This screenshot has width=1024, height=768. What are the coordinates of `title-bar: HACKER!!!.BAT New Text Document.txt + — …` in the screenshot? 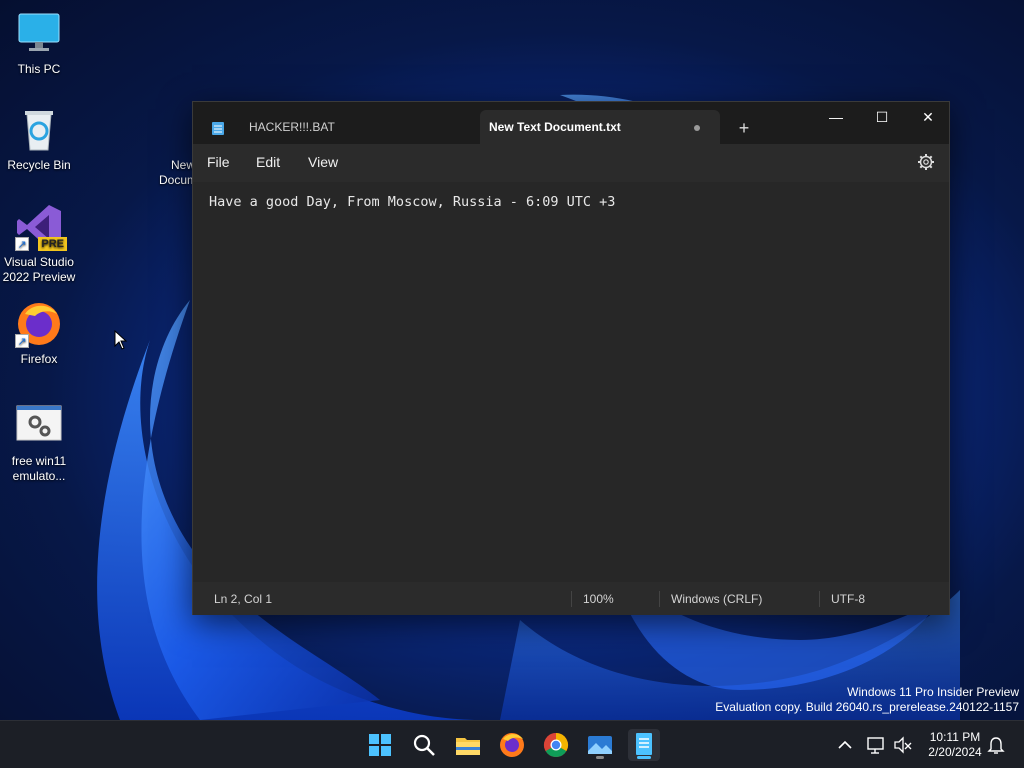 It's located at (571, 123).